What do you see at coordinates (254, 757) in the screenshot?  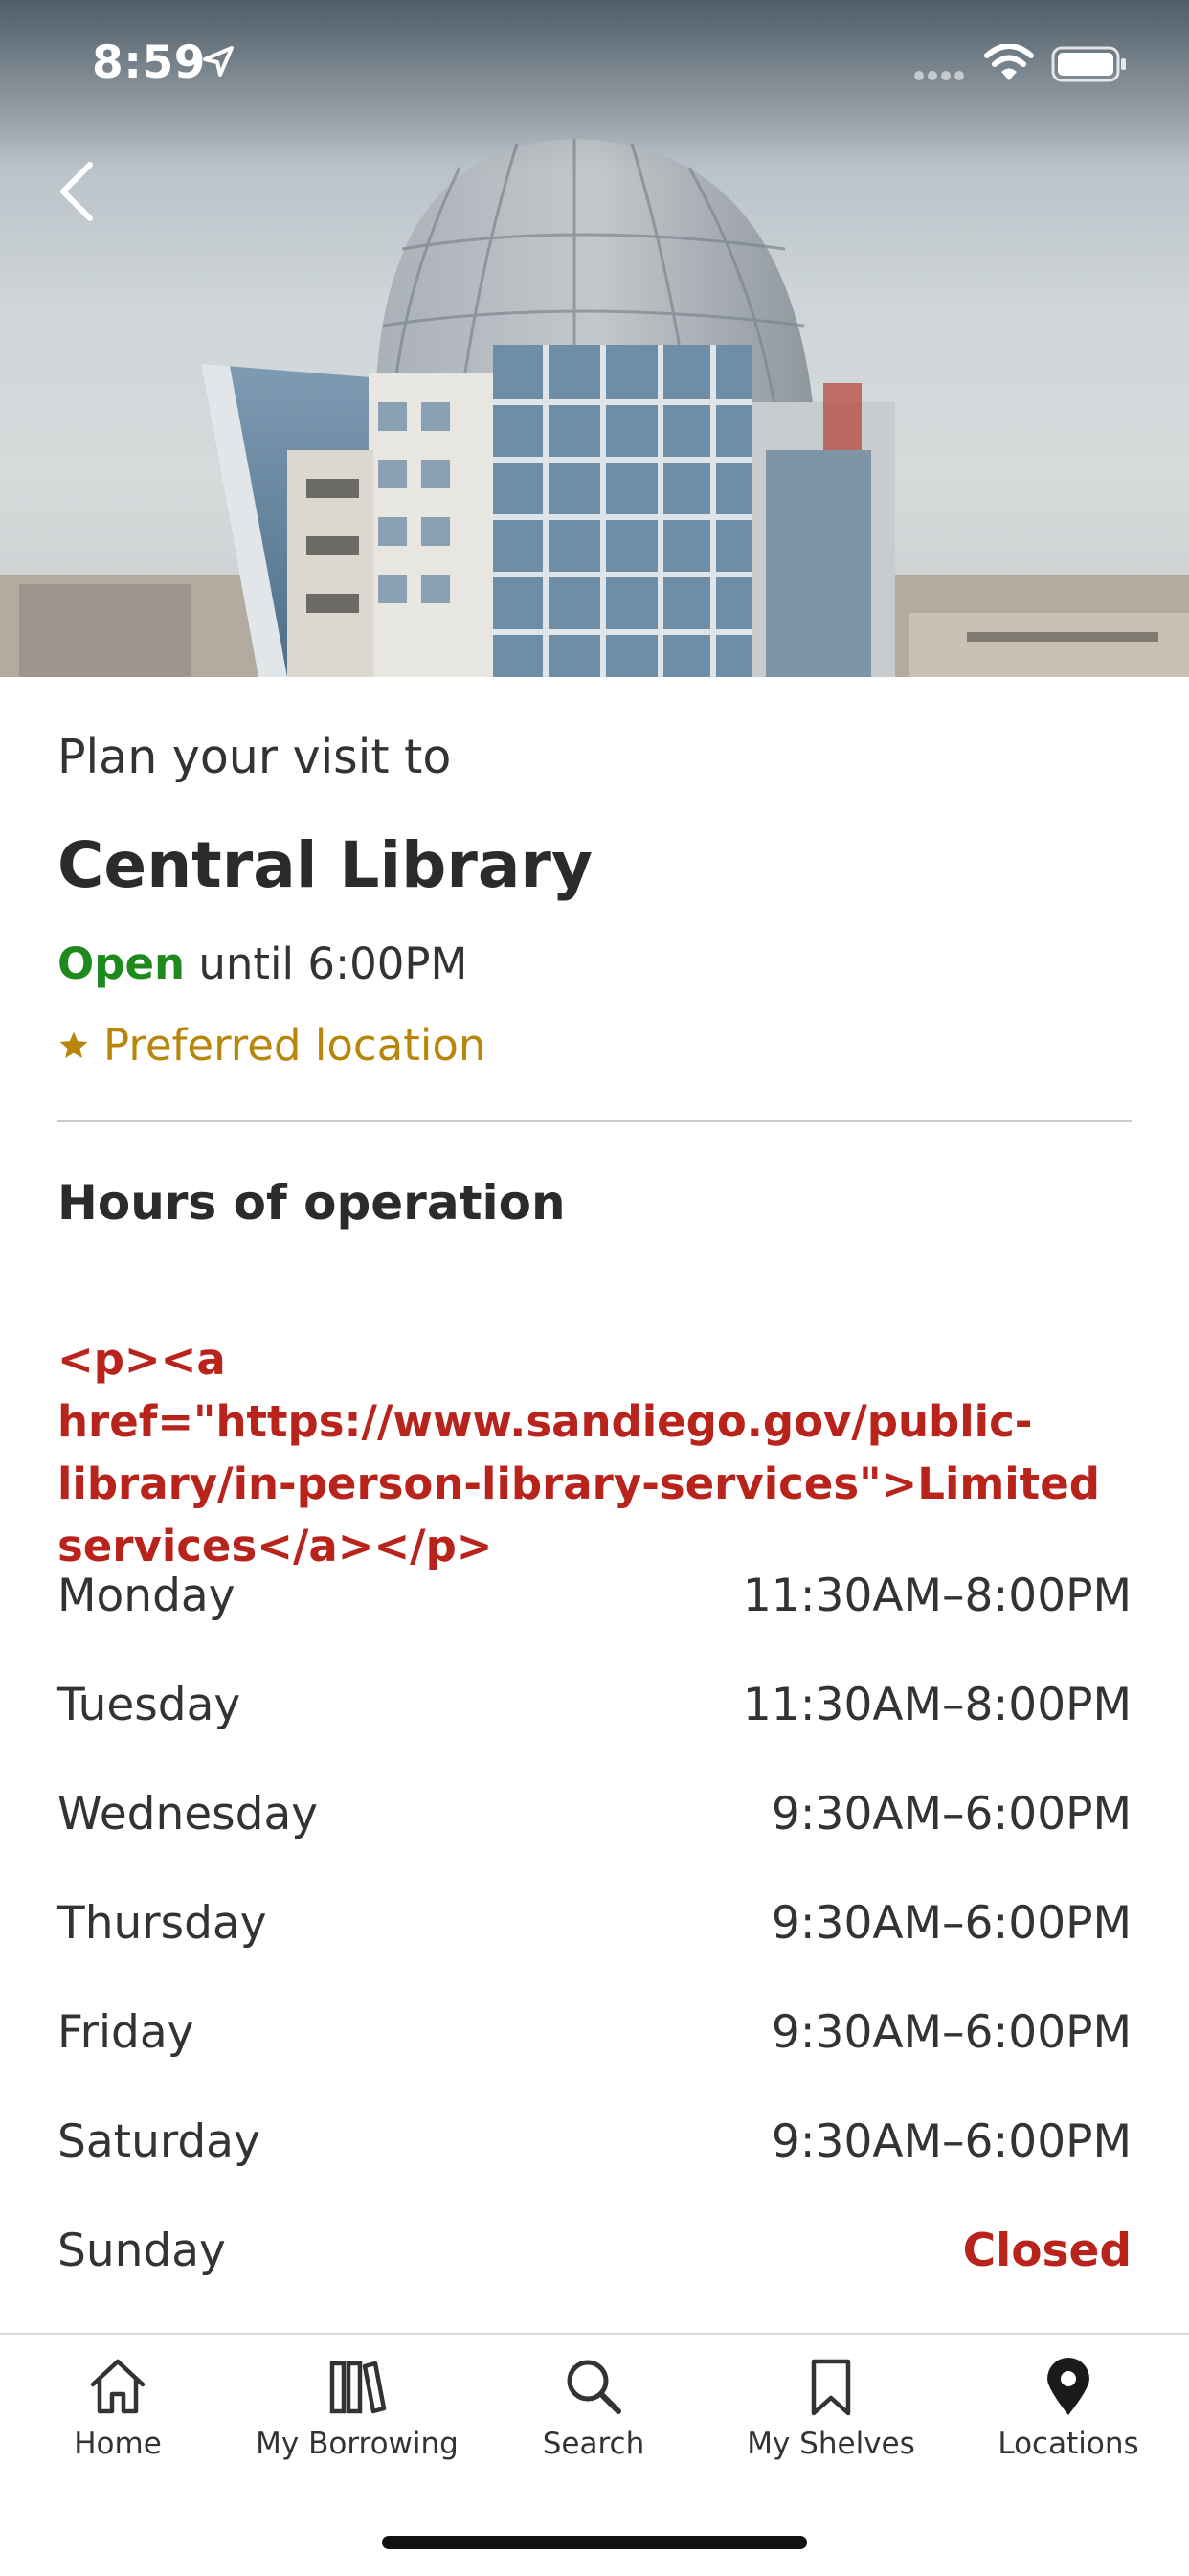 I see `plan-visit-label: Plan your visit to` at bounding box center [254, 757].